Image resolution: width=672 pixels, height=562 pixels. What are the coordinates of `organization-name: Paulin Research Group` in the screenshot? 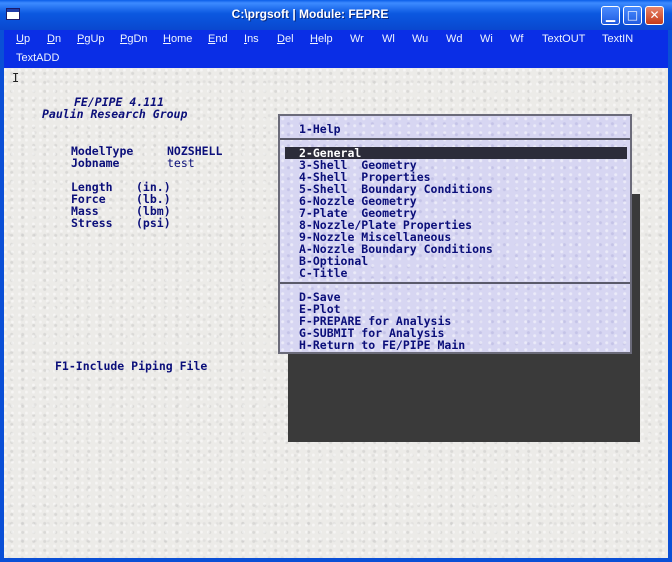 It's located at (115, 114).